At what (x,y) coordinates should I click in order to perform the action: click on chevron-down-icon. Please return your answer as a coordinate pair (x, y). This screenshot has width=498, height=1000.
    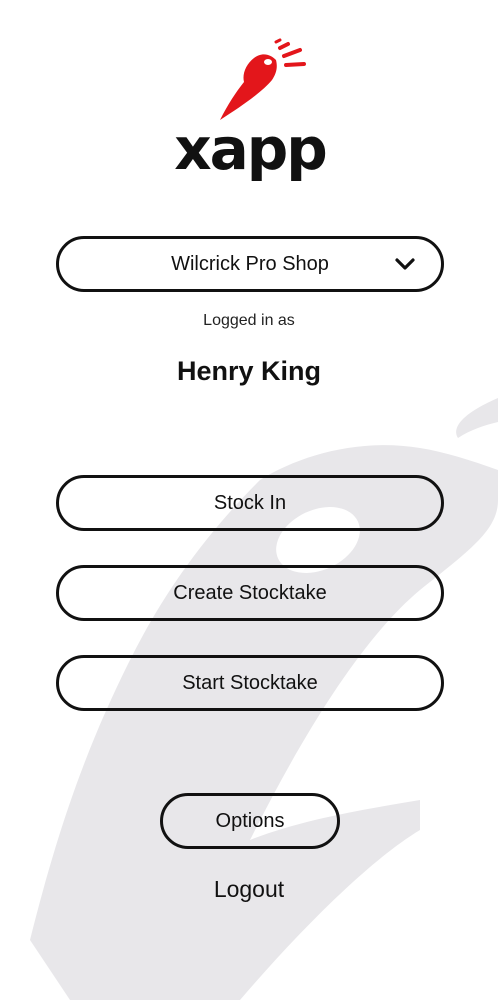
    Looking at the image, I should click on (405, 264).